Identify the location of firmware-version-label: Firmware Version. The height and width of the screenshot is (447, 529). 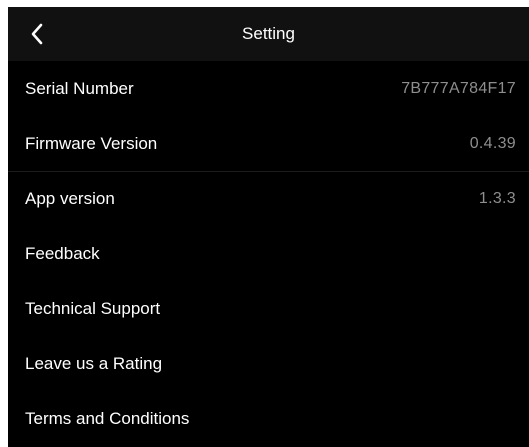
(91, 143).